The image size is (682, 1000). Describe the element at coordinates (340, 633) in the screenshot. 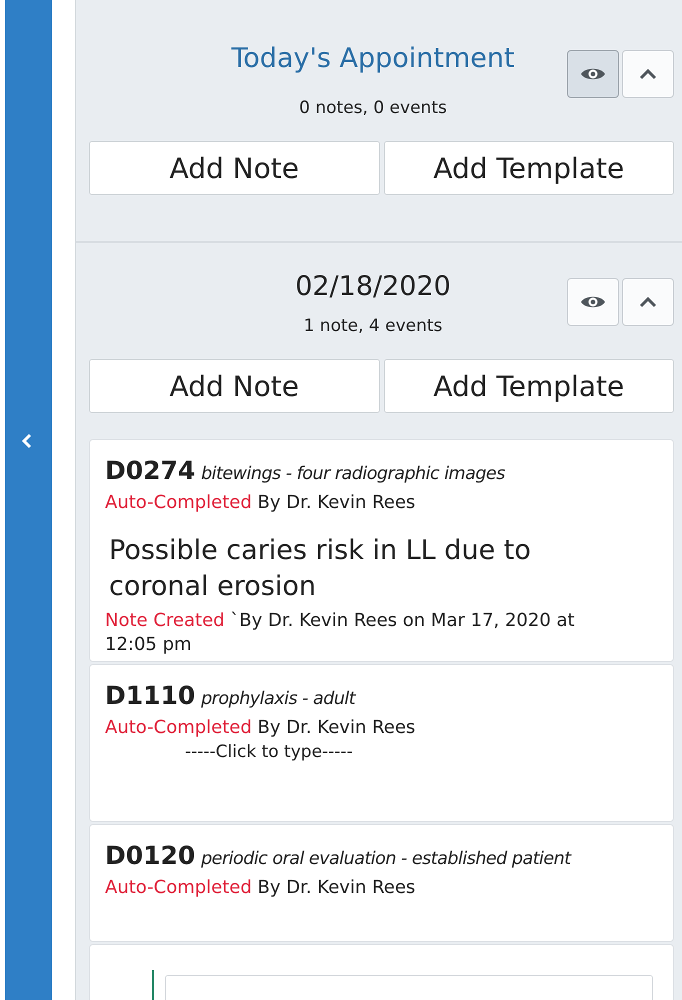

I see `note-meta-text: Note Created `By Dr. Kevin Rees on Mar 17, 2020 at 12:05 pm` at that location.